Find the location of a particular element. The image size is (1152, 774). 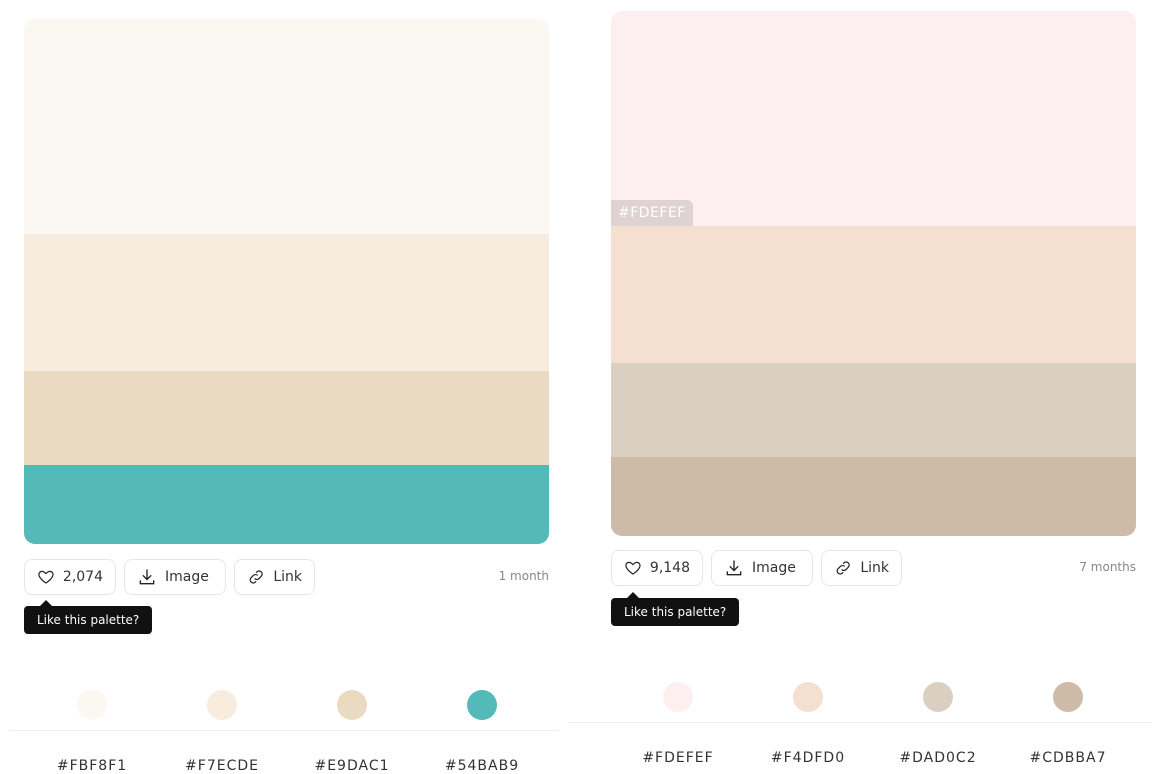

palette-actions: 2,074 Image Link 1 month is located at coordinates (286, 578).